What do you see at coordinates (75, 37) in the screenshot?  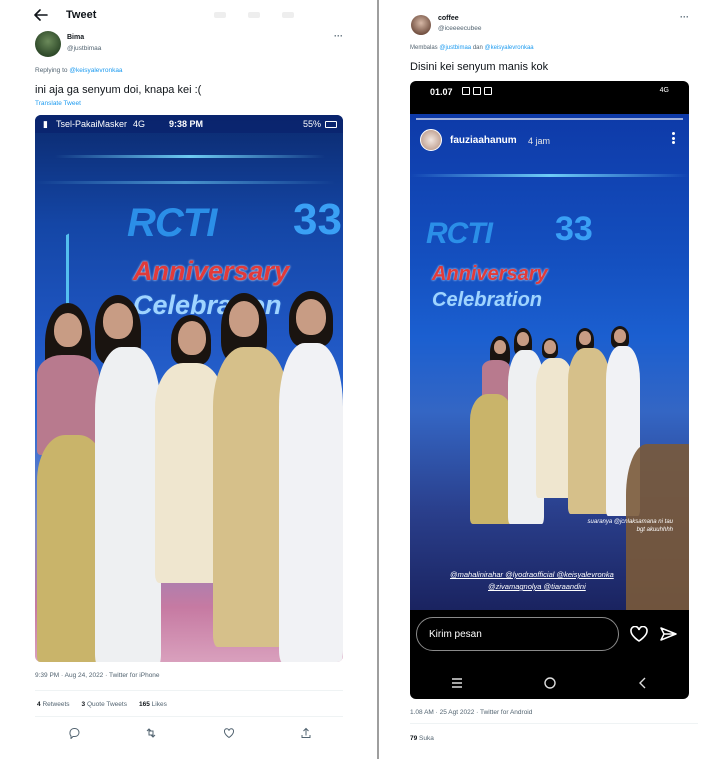 I see `author-name: Bima` at bounding box center [75, 37].